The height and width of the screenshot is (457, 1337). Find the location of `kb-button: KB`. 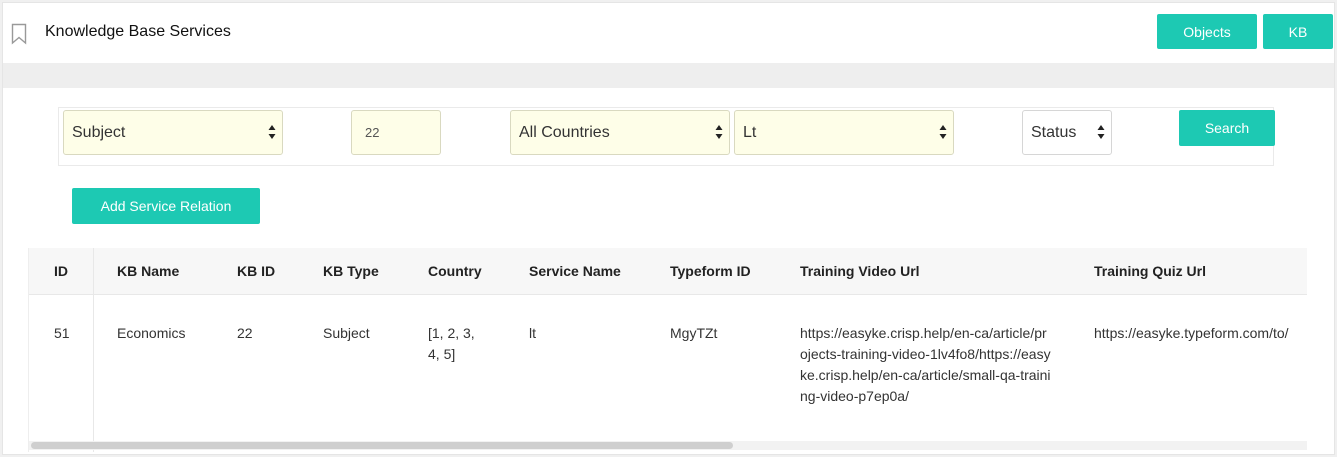

kb-button: KB is located at coordinates (1298, 31).